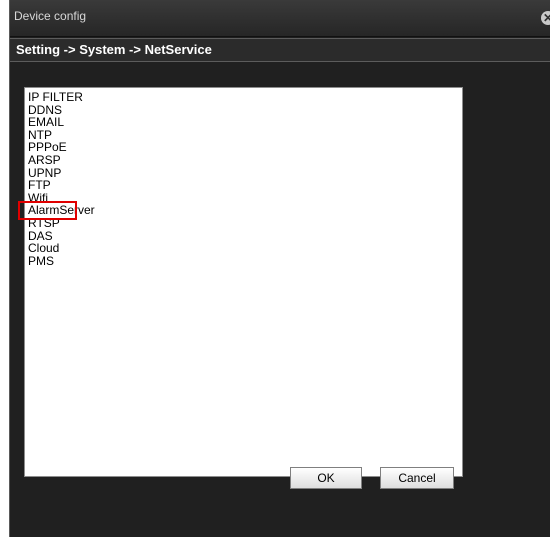 This screenshot has height=537, width=550. What do you see at coordinates (245, 261) in the screenshot?
I see `list-item-pms: PMS` at bounding box center [245, 261].